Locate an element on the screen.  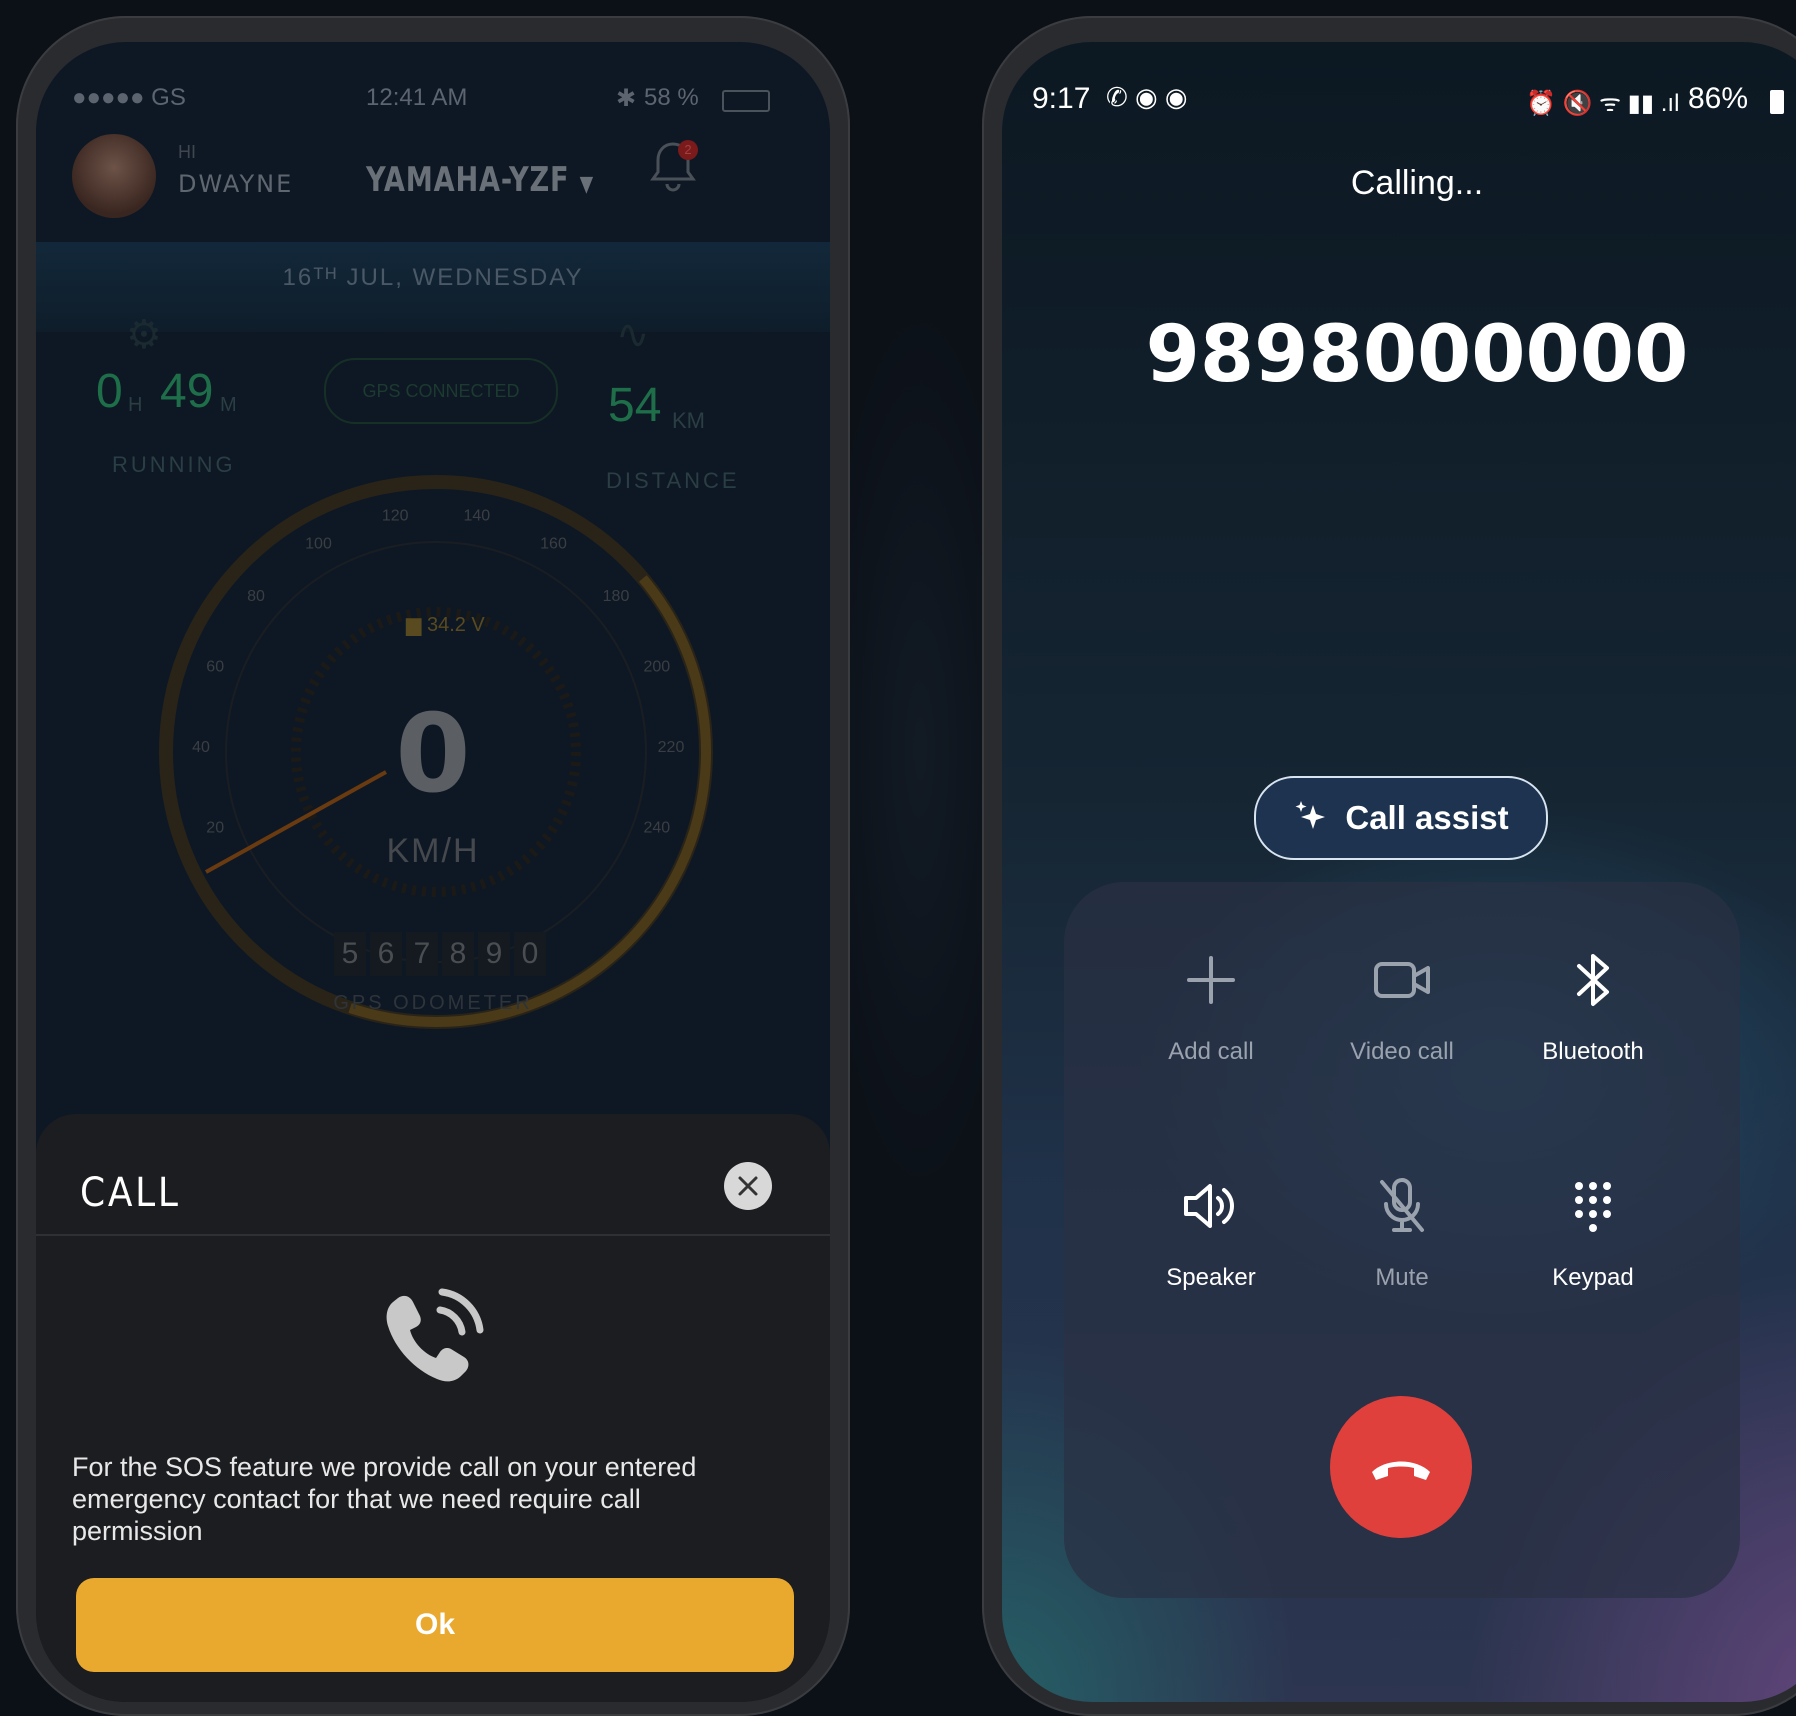
video-call-label: Video call is located at coordinates (1402, 1051).